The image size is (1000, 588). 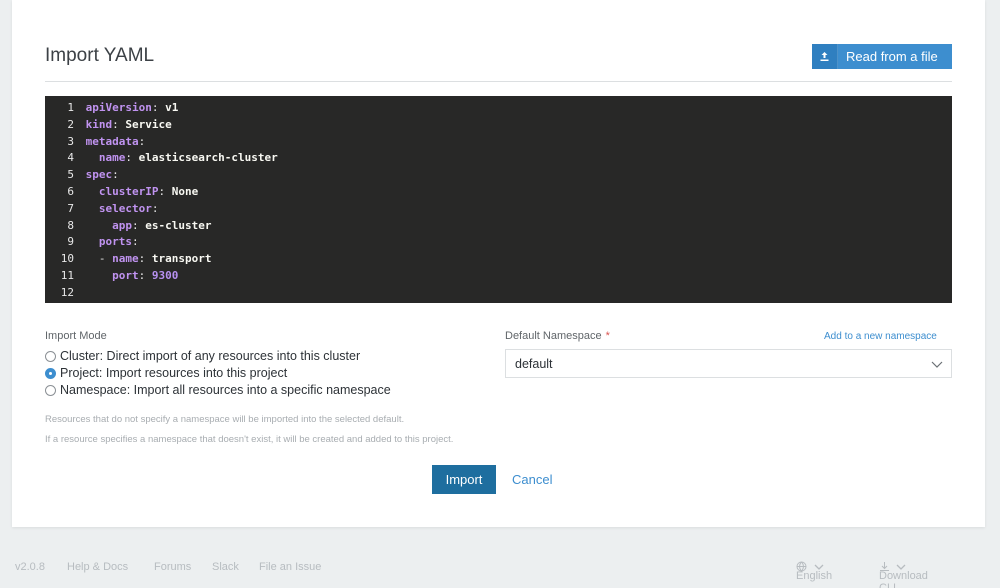 What do you see at coordinates (532, 479) in the screenshot?
I see `cancel-button: Cancel` at bounding box center [532, 479].